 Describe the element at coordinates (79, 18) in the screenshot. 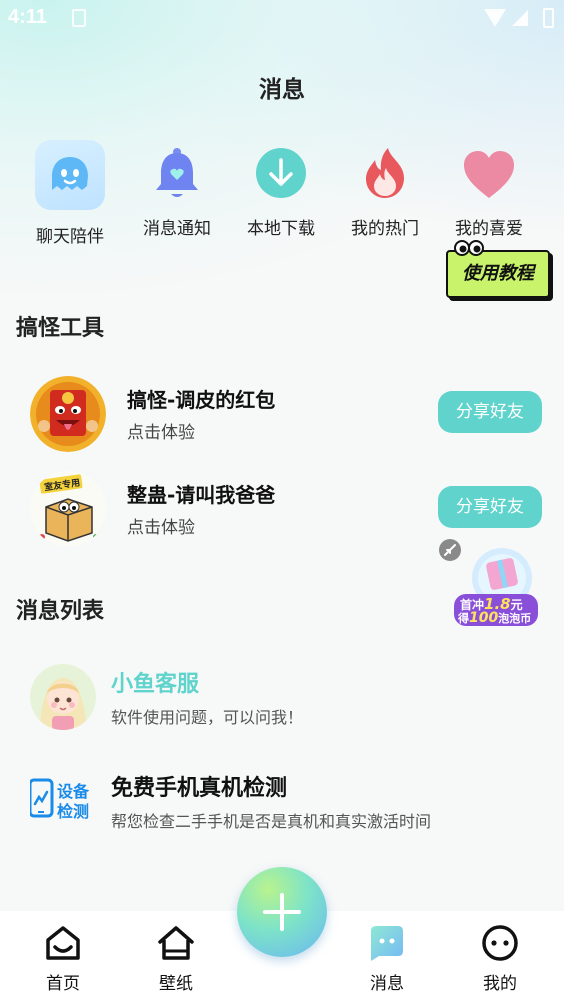

I see `sim-icon` at that location.